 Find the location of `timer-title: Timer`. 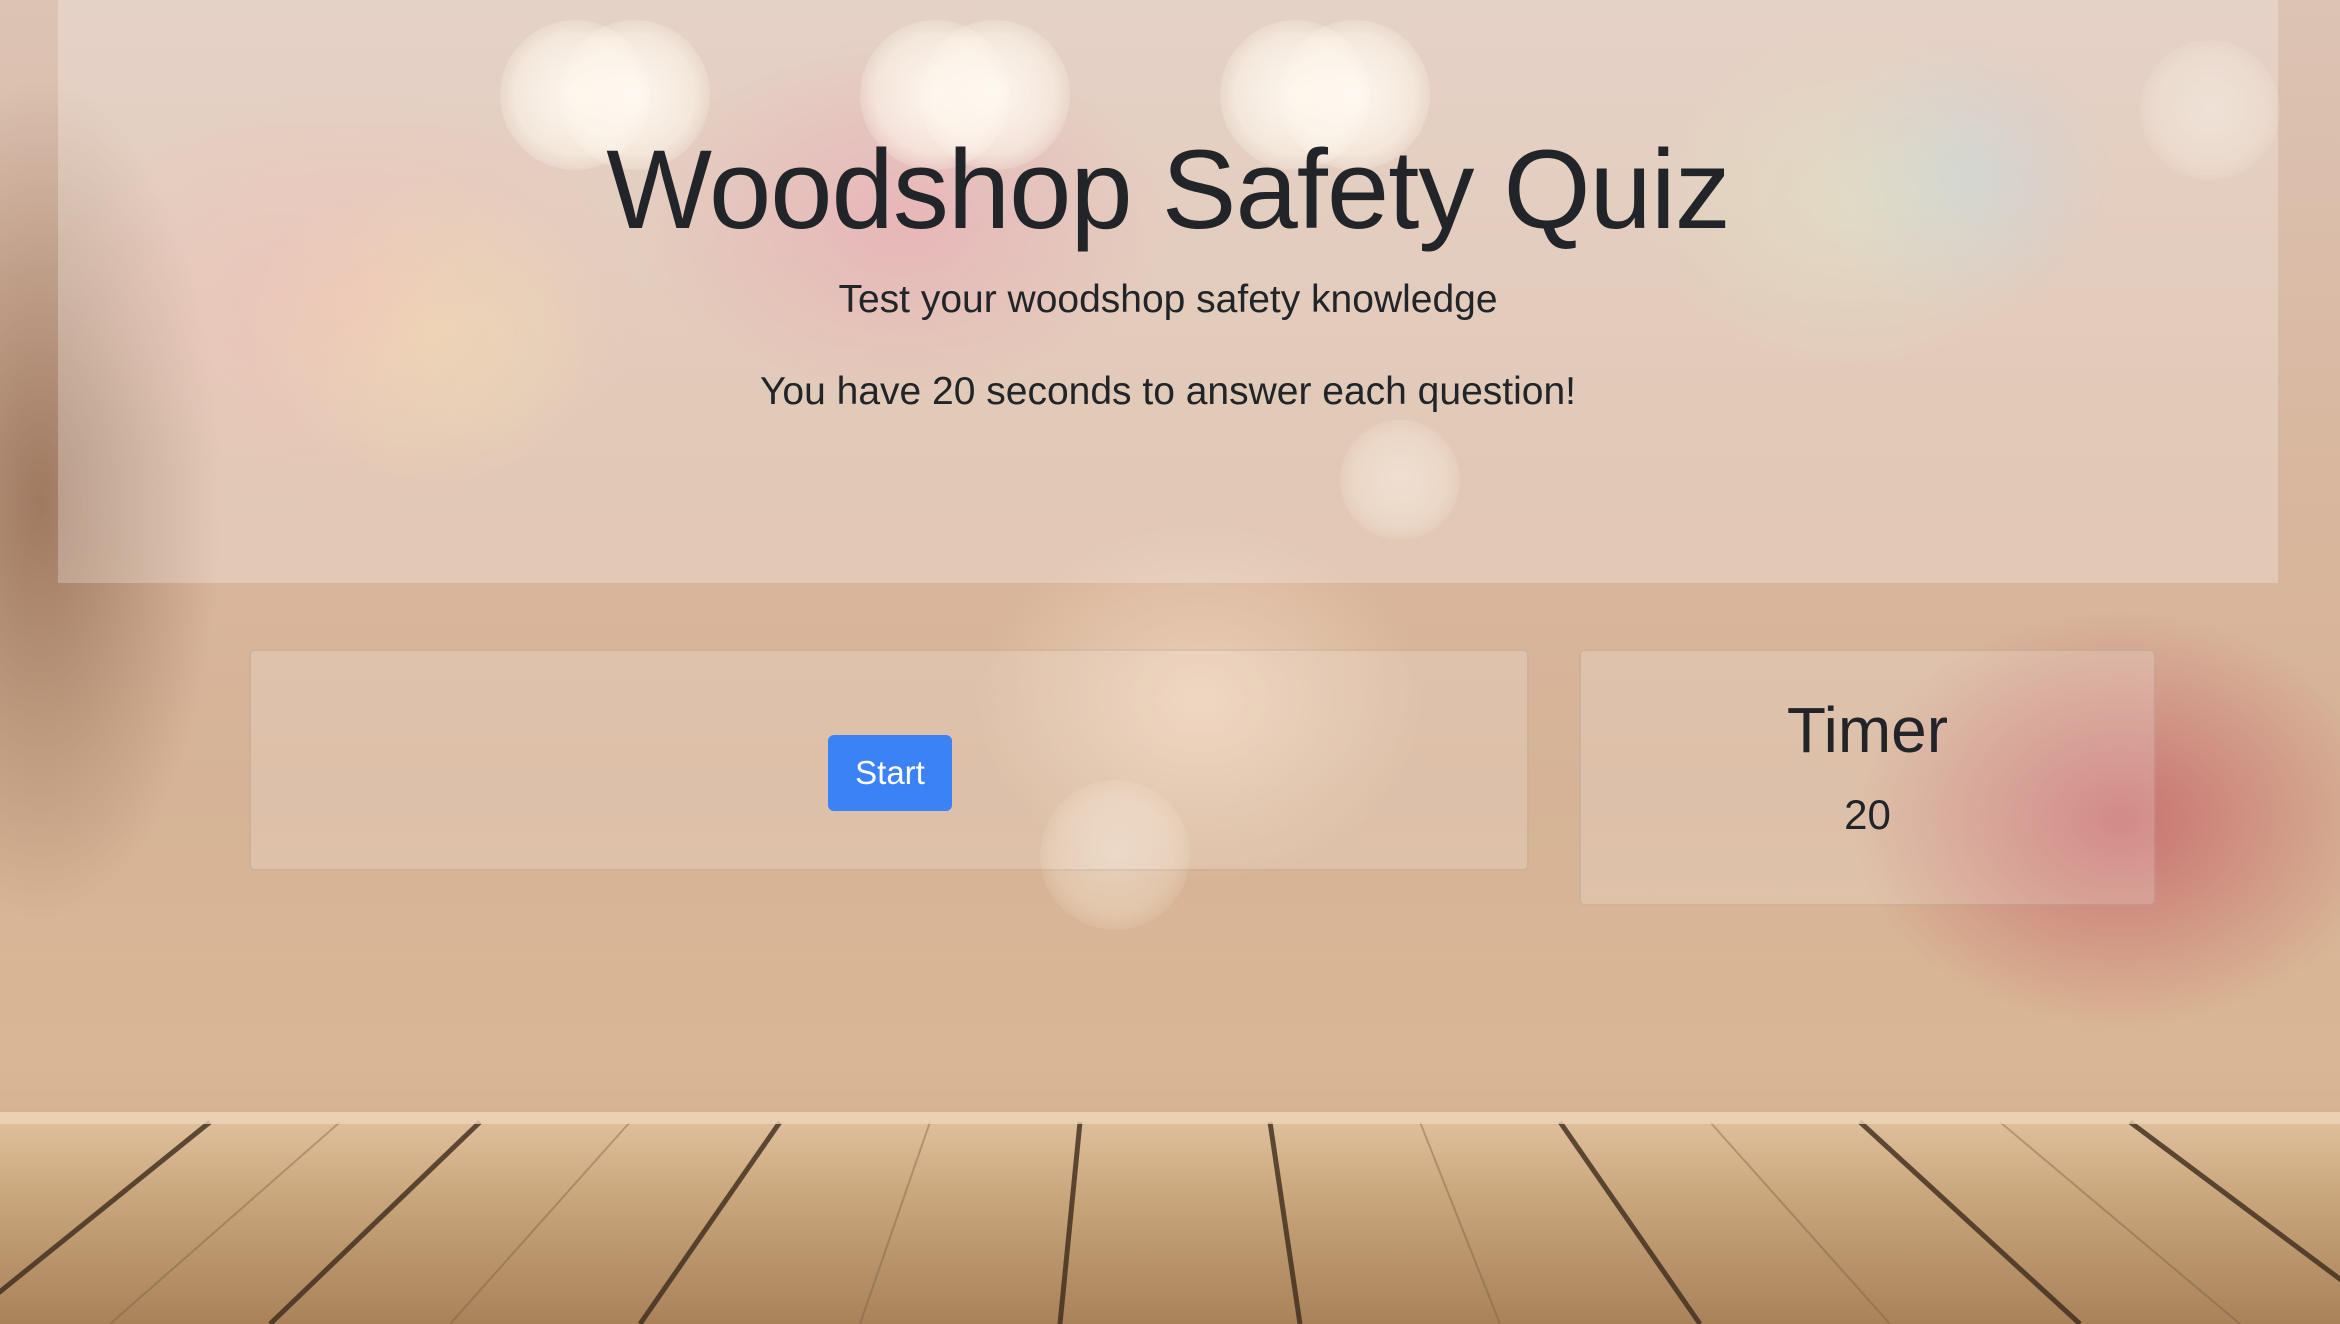

timer-title: Timer is located at coordinates (1867, 730).